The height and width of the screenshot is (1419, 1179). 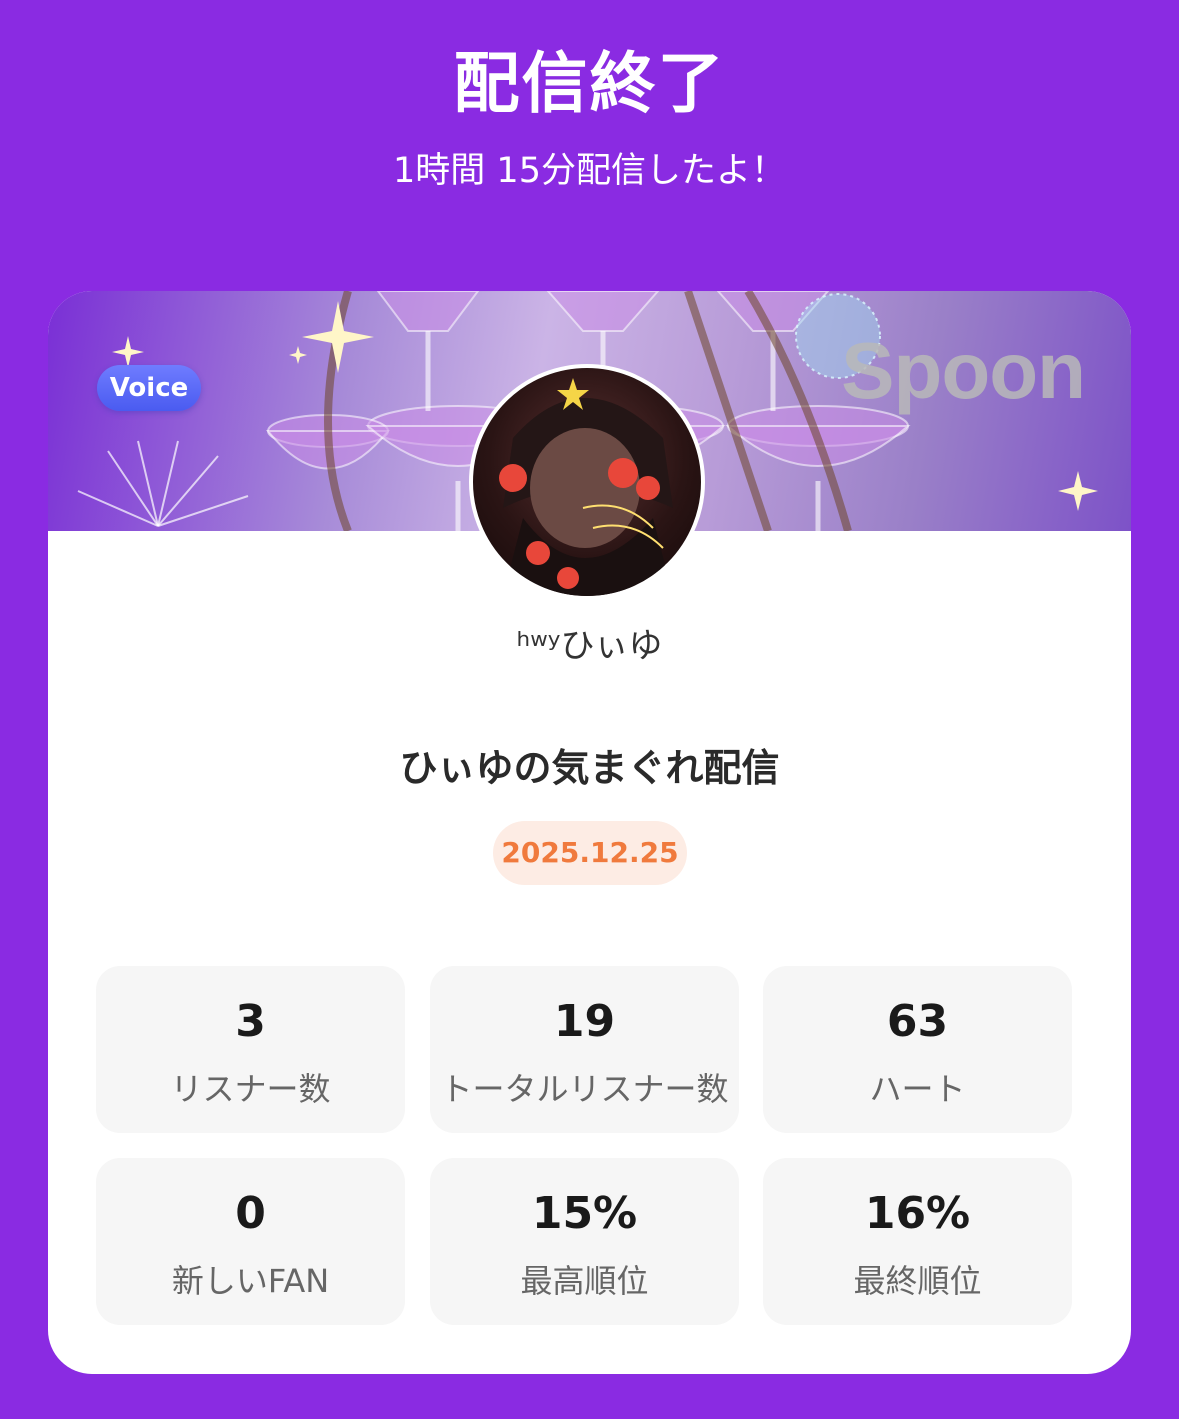 I want to click on stat-new-fans: 0 新しいFAN, so click(x=250, y=1241).